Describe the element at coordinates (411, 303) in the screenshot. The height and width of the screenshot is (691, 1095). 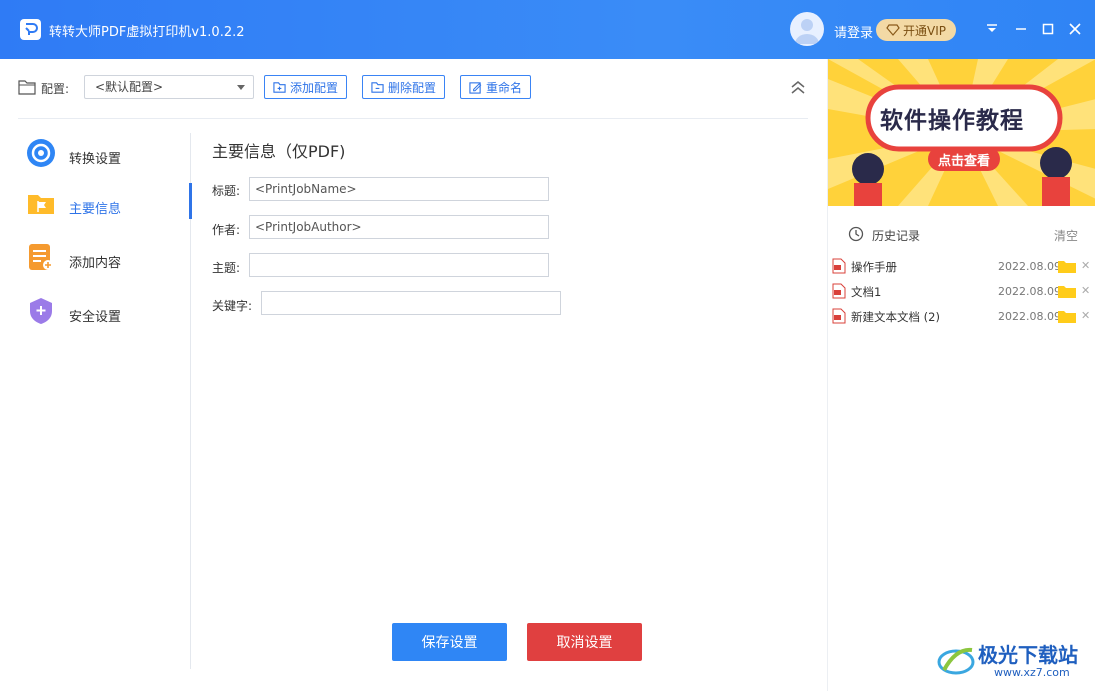
I see `keywords-input` at that location.